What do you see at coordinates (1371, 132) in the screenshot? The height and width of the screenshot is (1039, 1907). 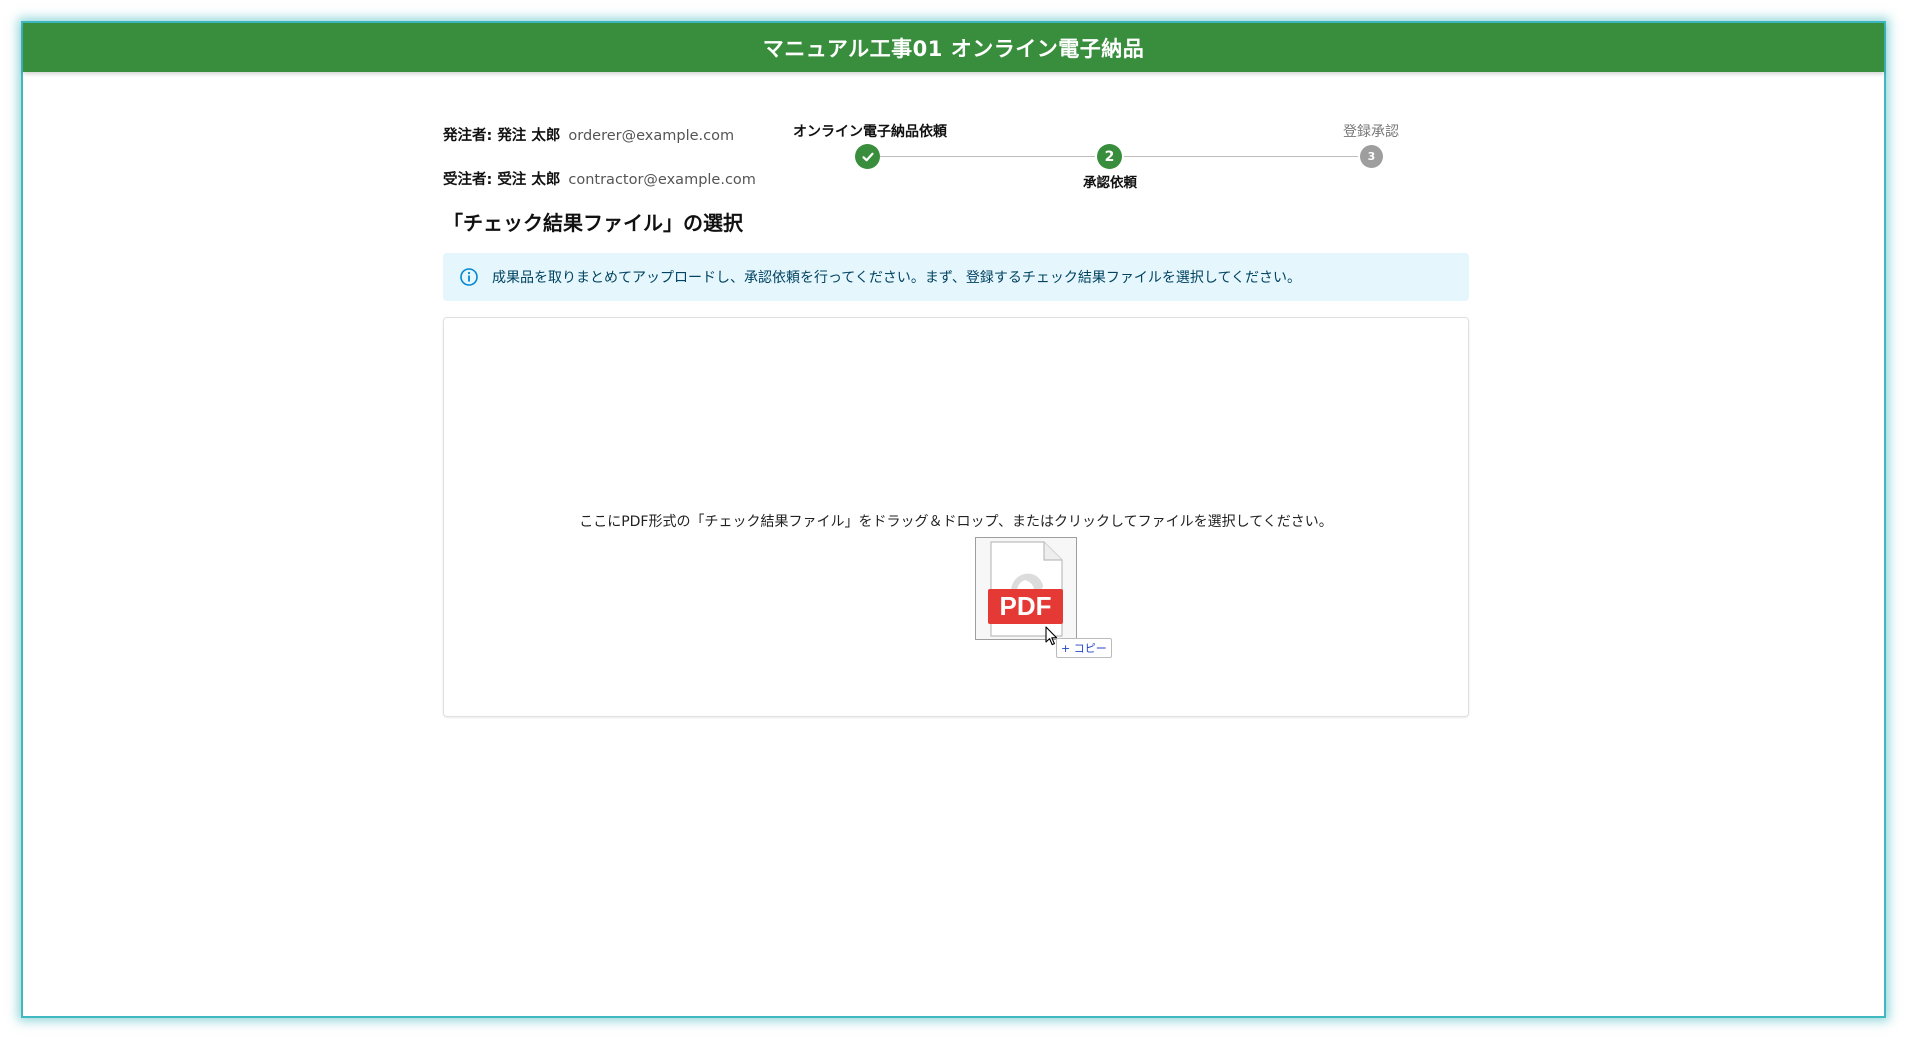 I see `step-3-label: 登録承認` at bounding box center [1371, 132].